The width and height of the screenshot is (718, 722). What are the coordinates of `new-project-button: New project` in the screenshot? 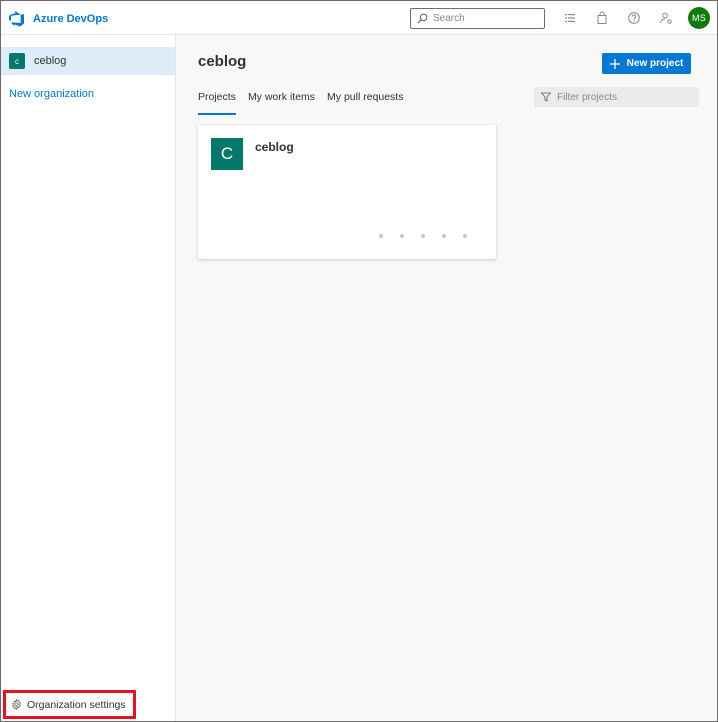 It's located at (646, 63).